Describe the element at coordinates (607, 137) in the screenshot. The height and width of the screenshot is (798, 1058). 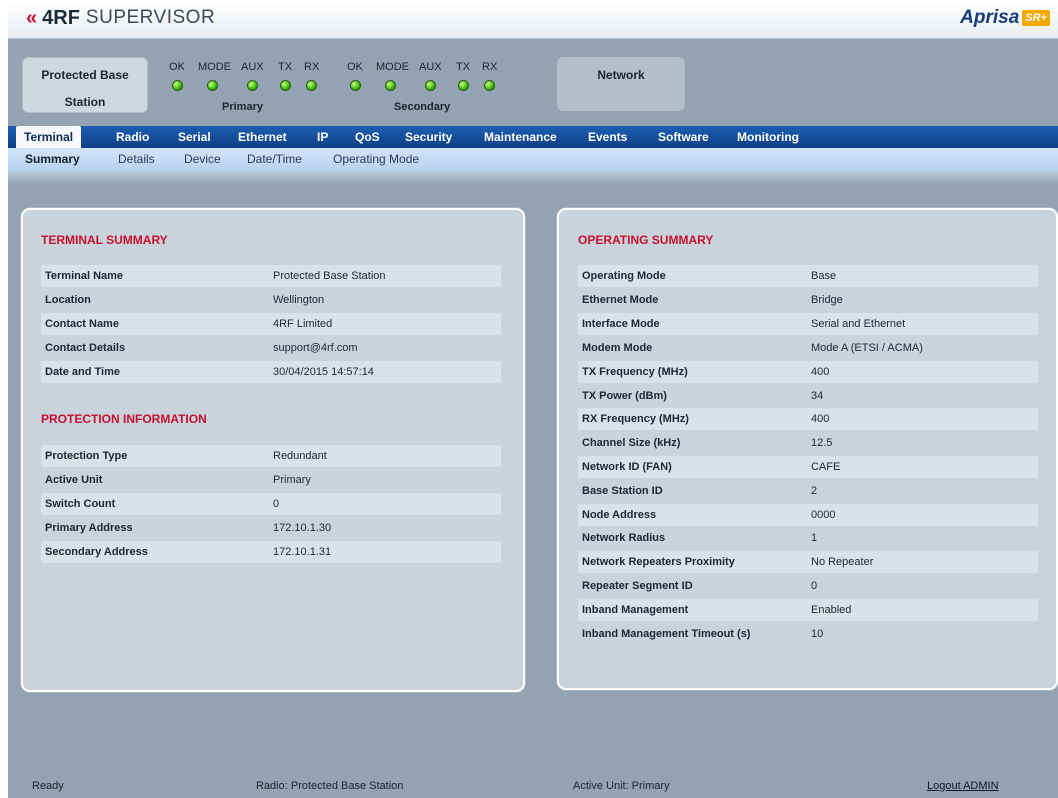
I see `tab-events: Events` at that location.